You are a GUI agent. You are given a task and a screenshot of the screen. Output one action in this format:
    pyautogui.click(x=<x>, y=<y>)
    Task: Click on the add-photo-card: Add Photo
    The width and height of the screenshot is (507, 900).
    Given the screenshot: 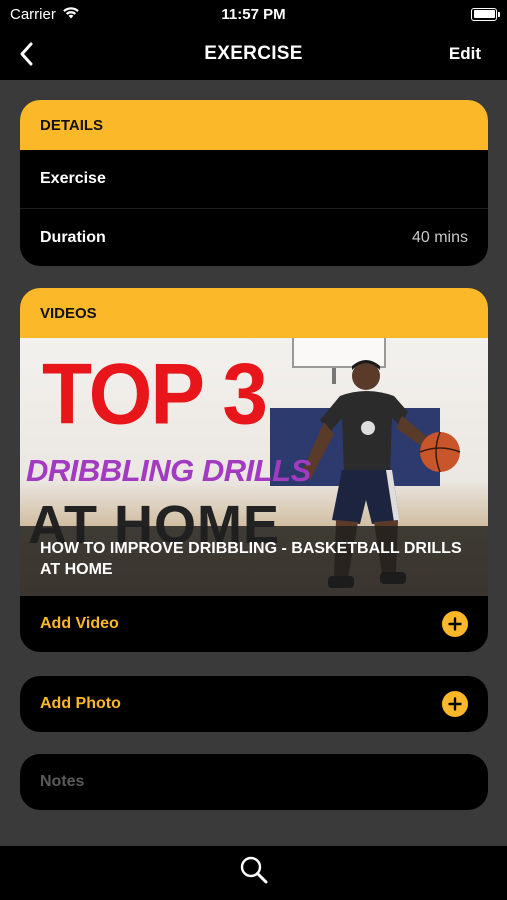 What is the action you would take?
    pyautogui.click(x=254, y=704)
    